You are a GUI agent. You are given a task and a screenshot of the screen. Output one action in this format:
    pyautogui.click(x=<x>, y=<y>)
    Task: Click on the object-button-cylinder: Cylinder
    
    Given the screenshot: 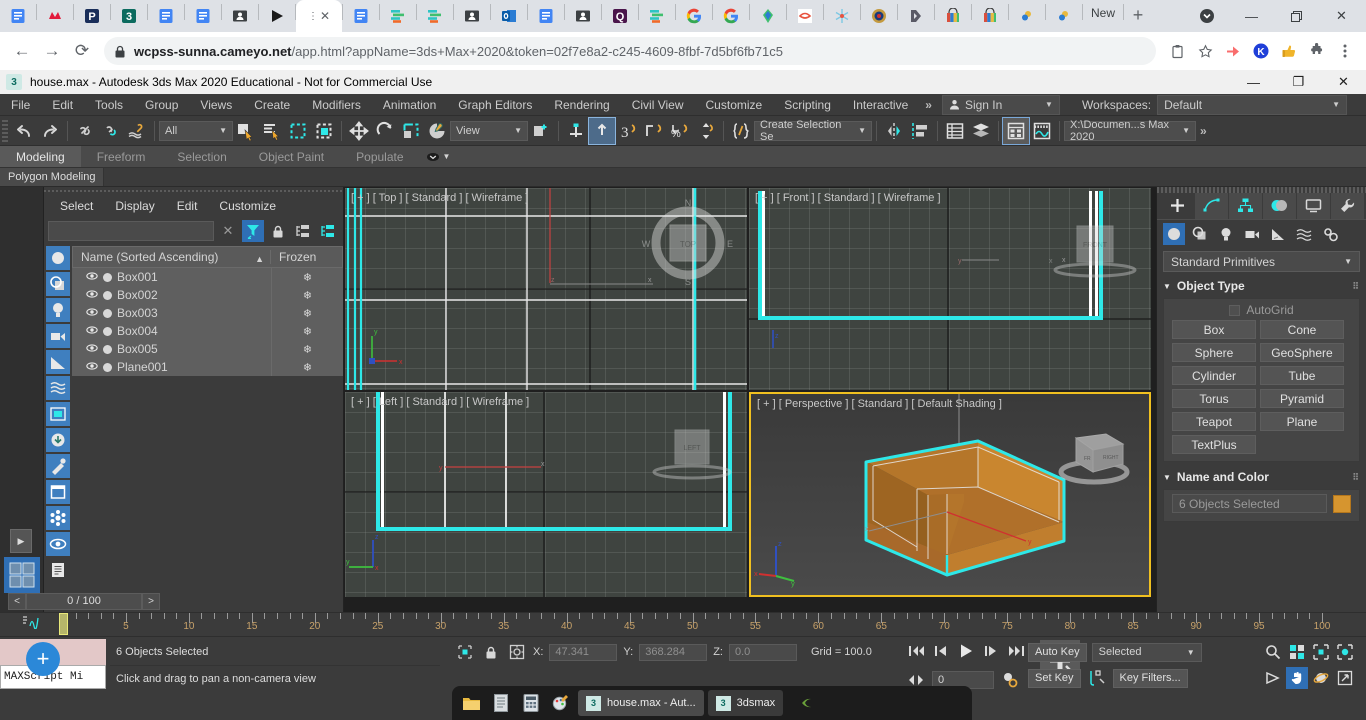 What is the action you would take?
    pyautogui.click(x=1214, y=375)
    